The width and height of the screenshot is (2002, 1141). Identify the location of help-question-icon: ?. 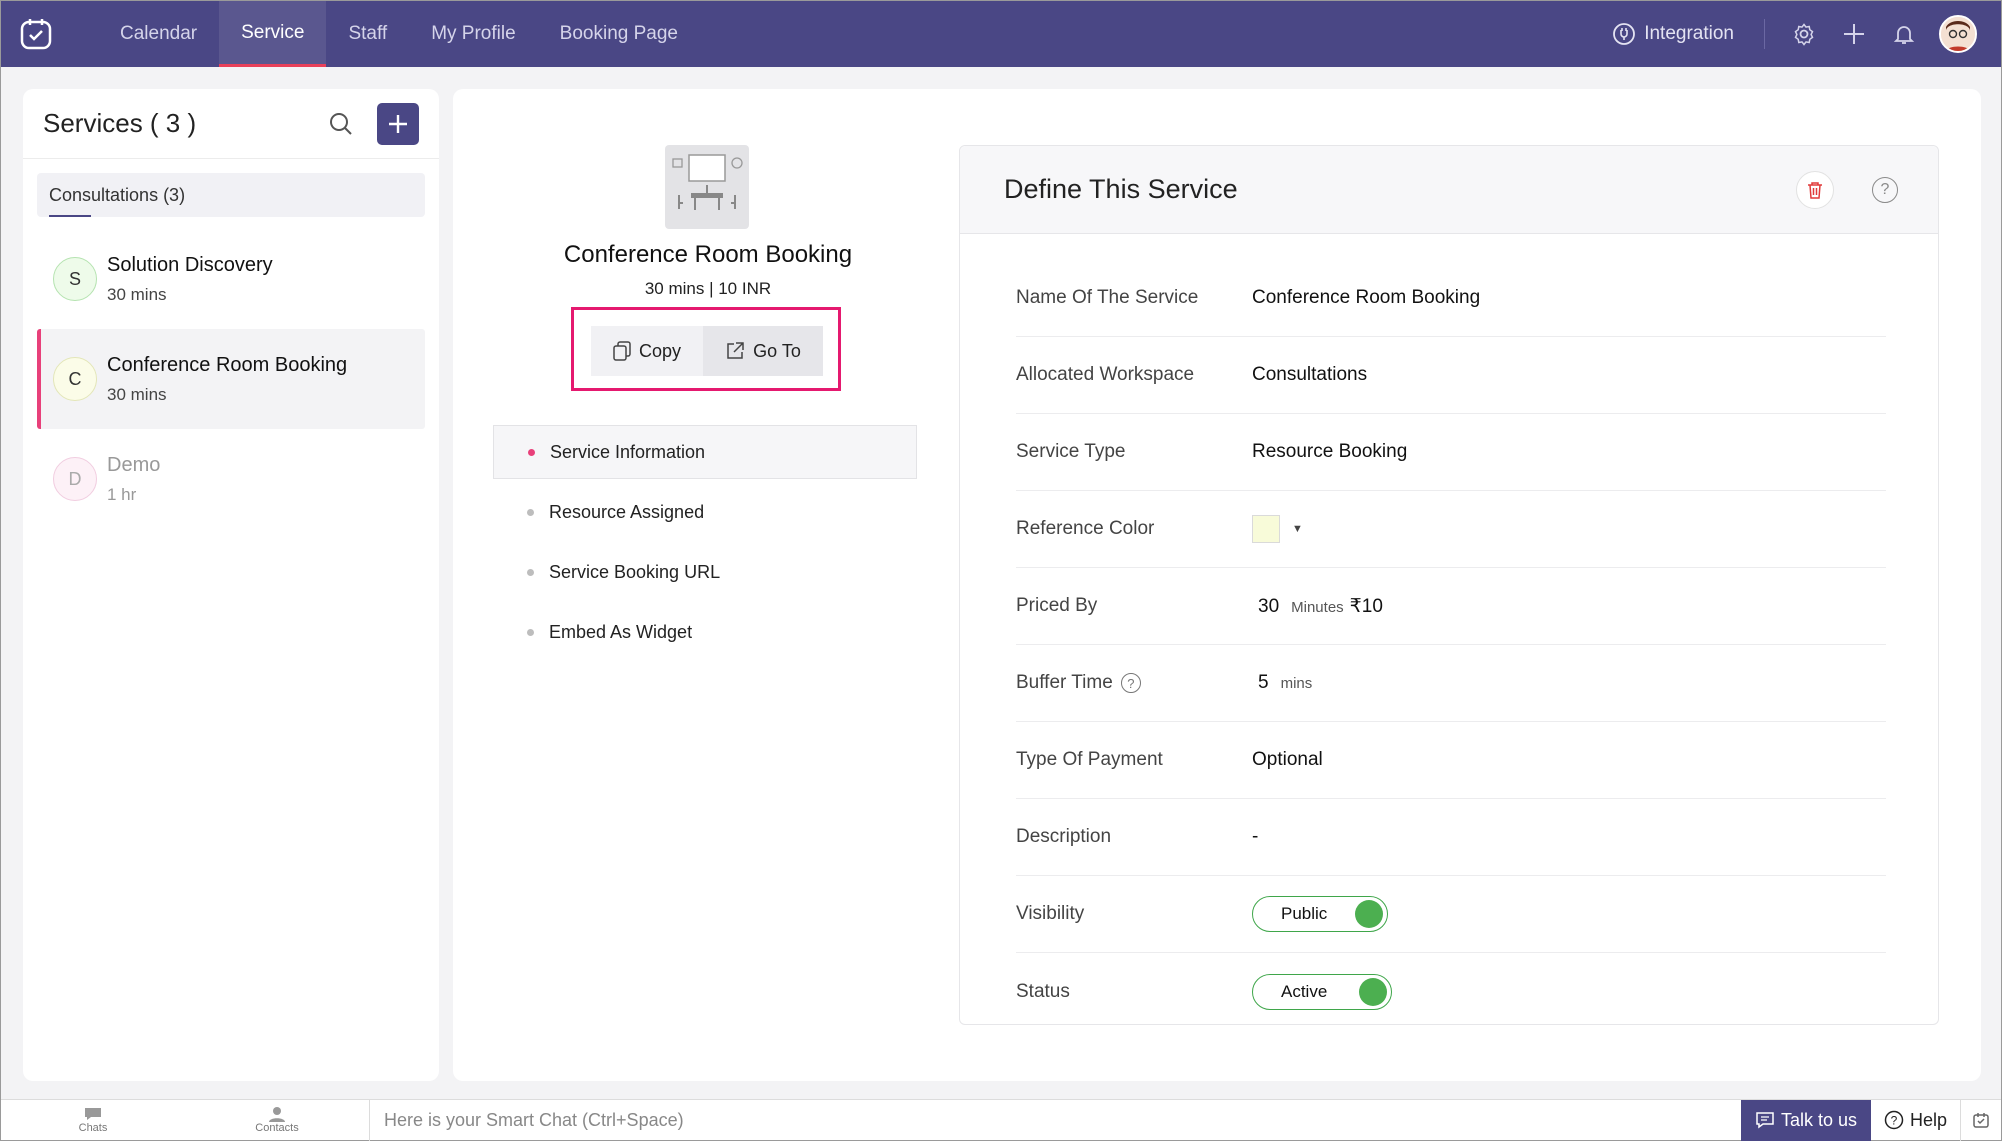
(1885, 190).